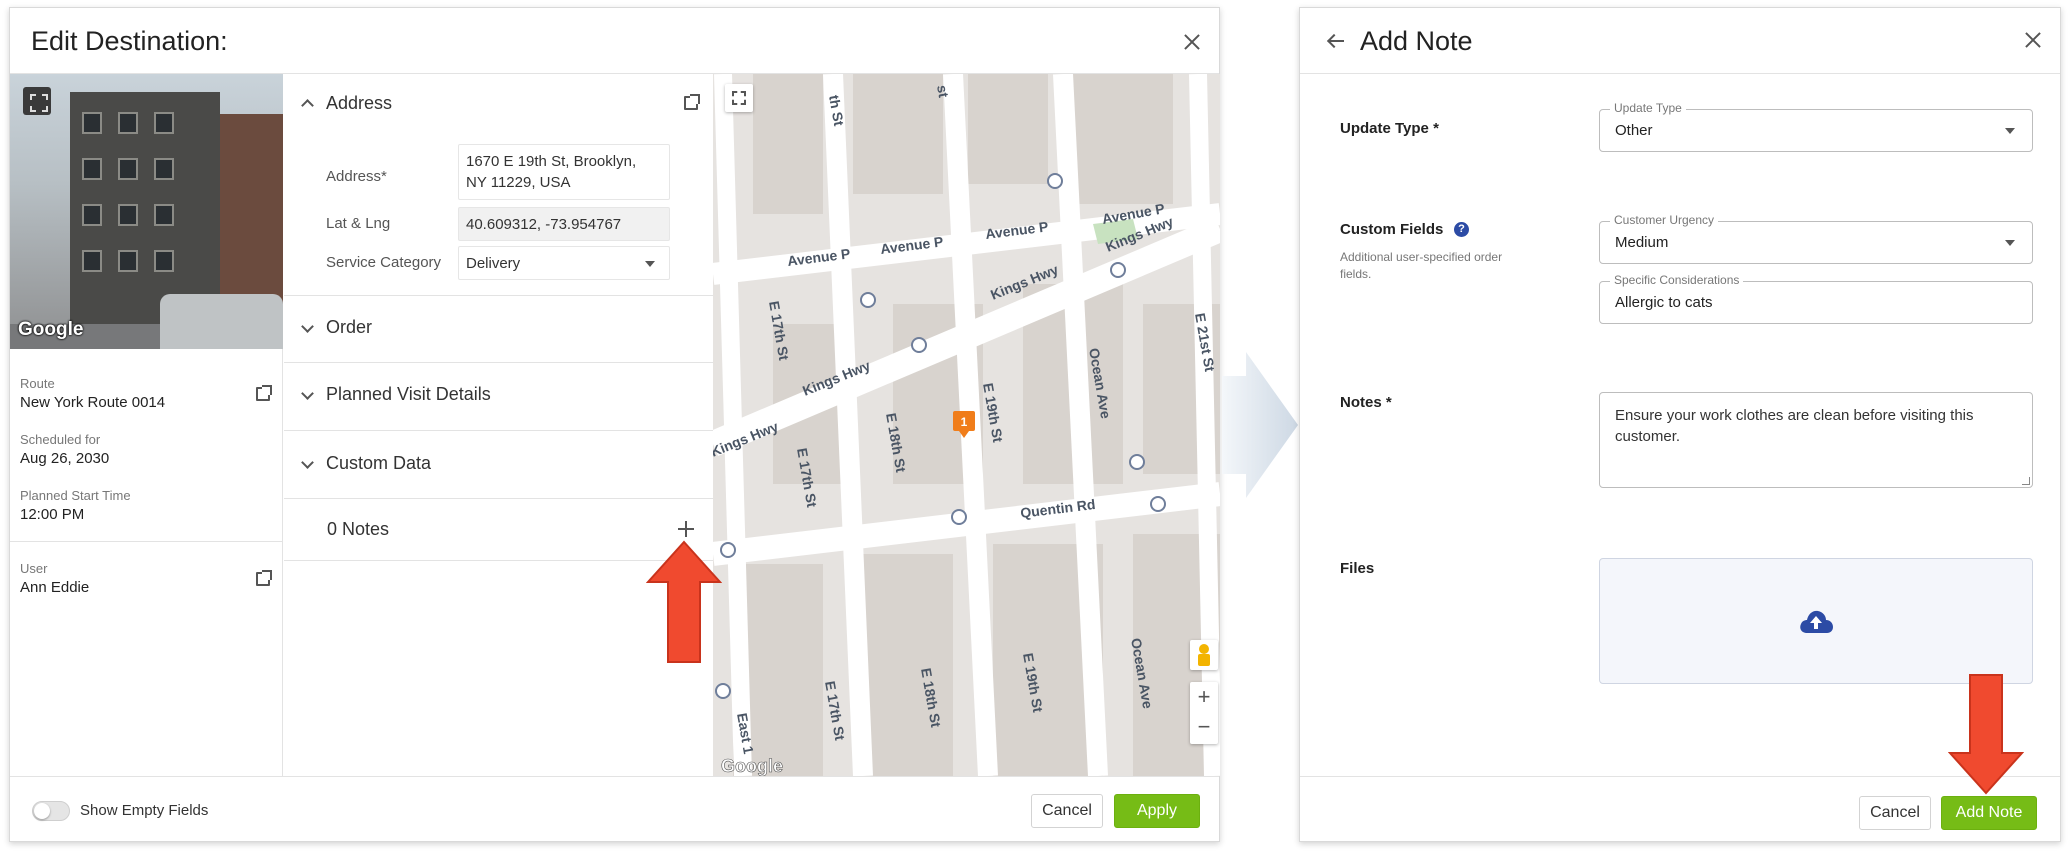 Image resolution: width=2068 pixels, height=855 pixels. I want to click on notes-label: Notes *, so click(1366, 402).